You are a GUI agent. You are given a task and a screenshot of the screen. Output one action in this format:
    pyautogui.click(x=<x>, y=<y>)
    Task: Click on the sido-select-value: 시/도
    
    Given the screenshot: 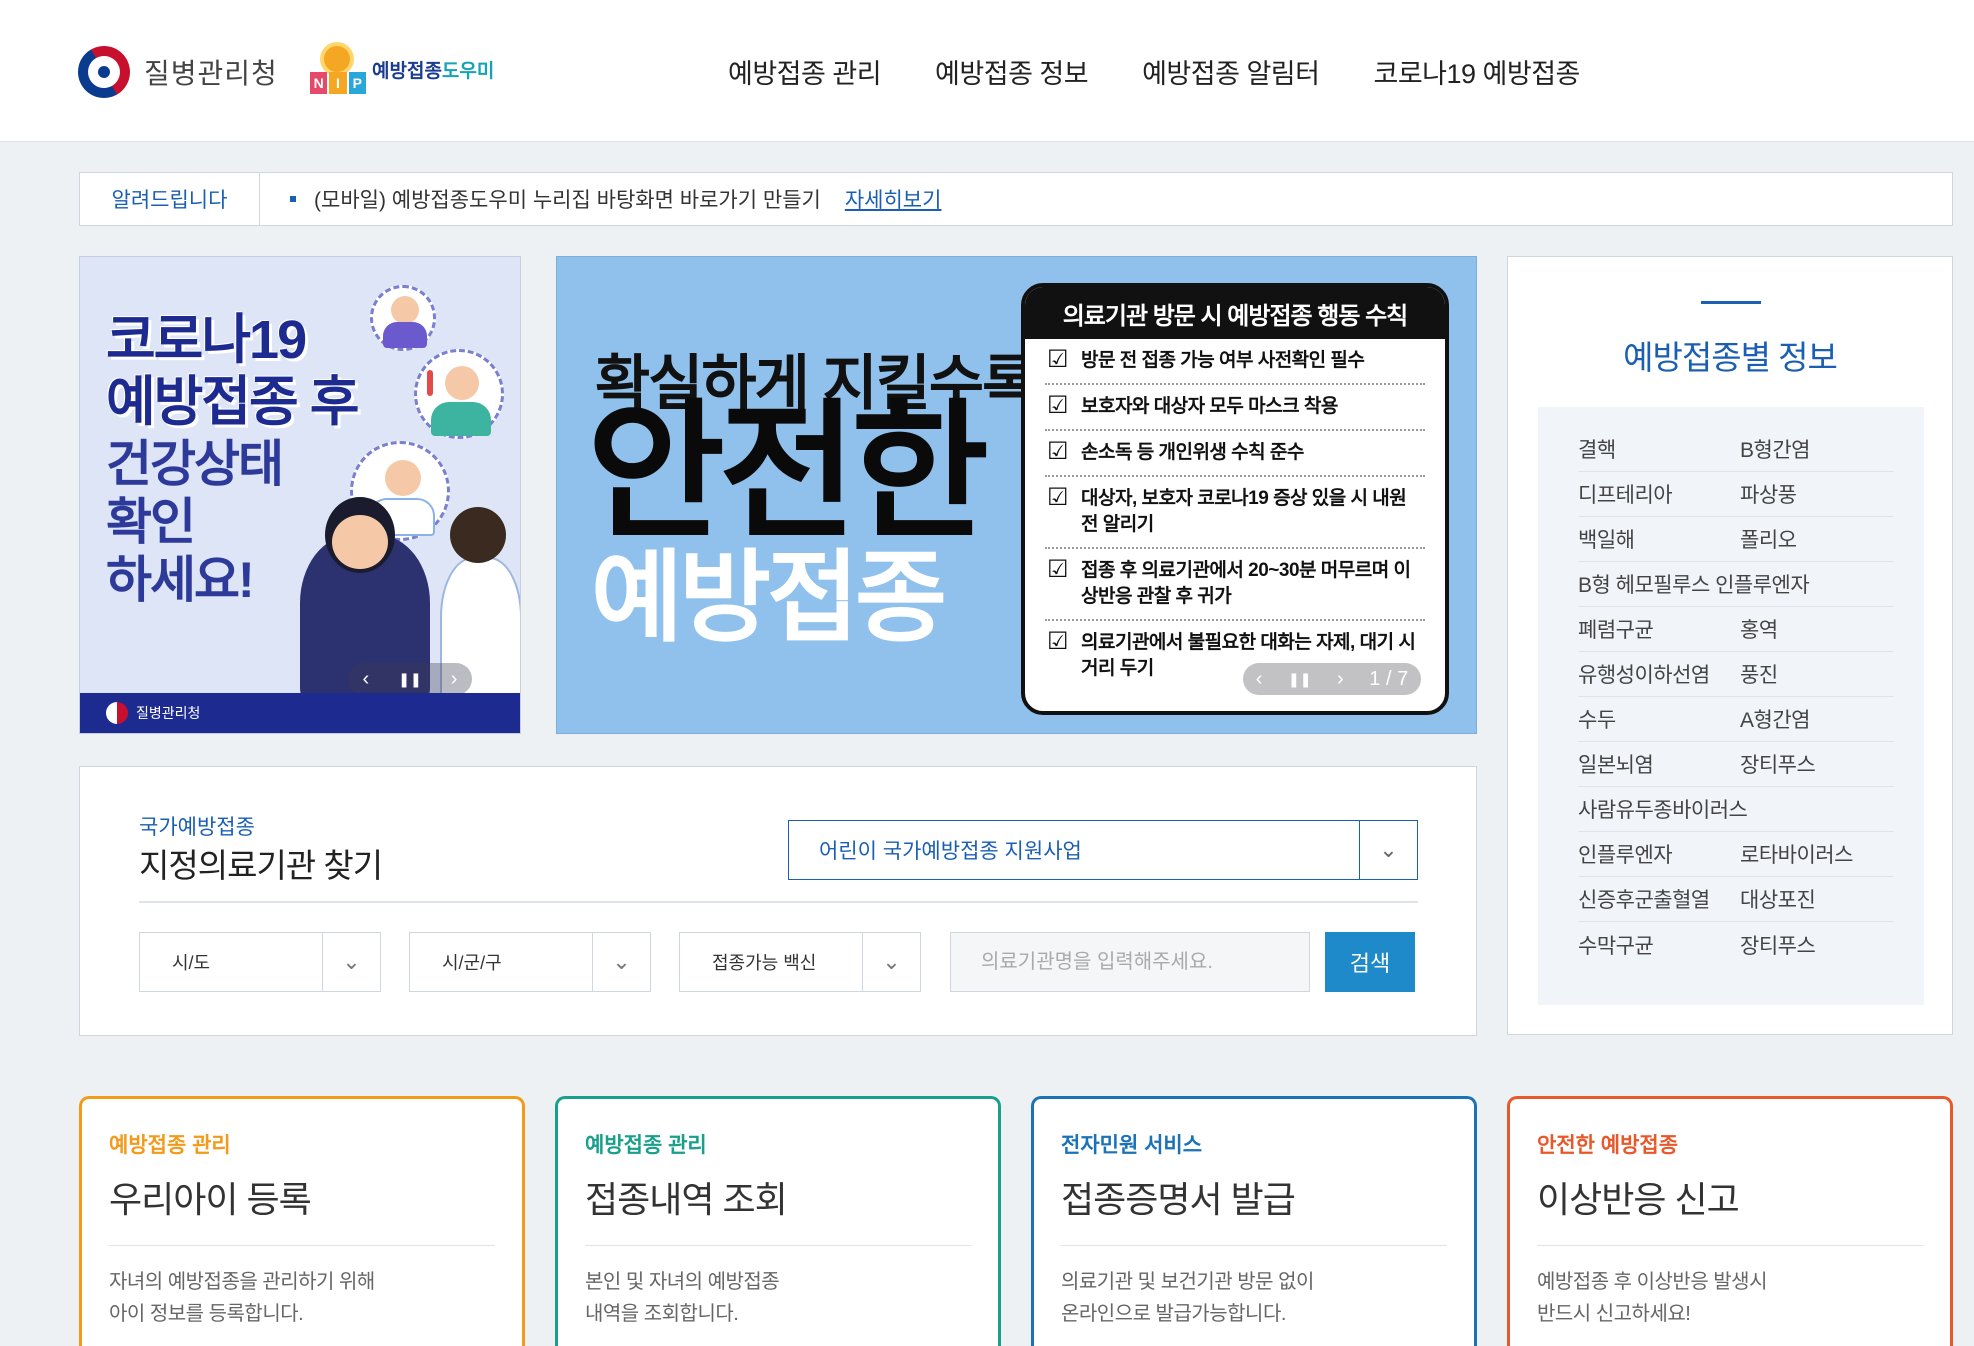 What is the action you would take?
    pyautogui.click(x=191, y=963)
    